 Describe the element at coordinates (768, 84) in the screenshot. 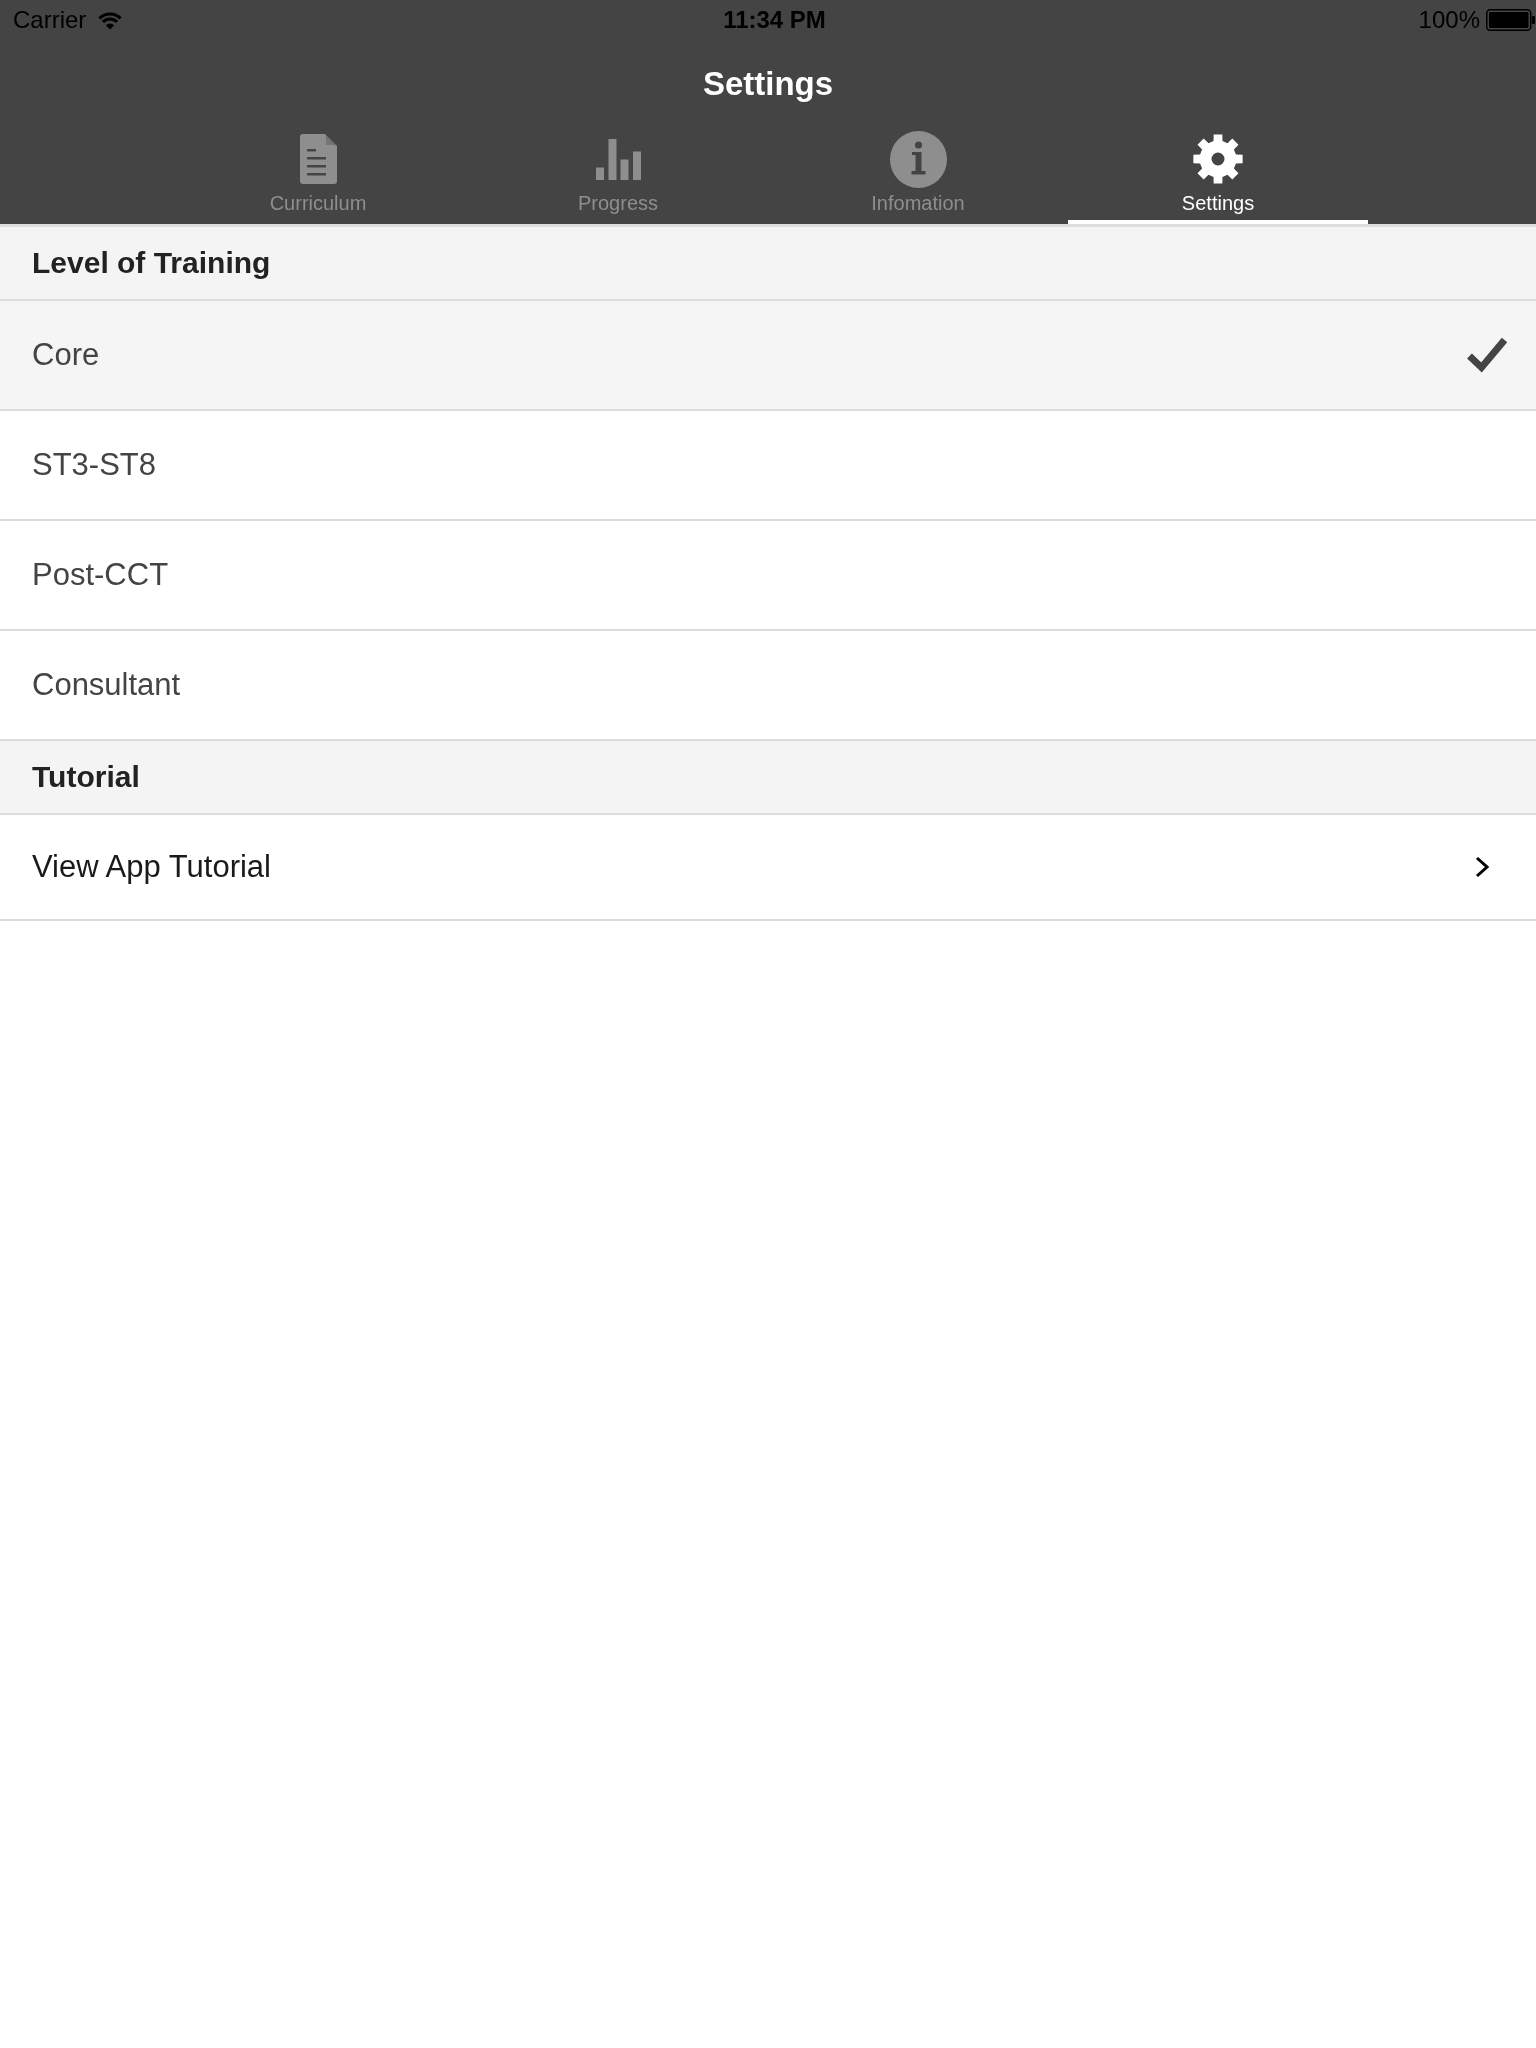

I see `screen-title: Settings` at that location.